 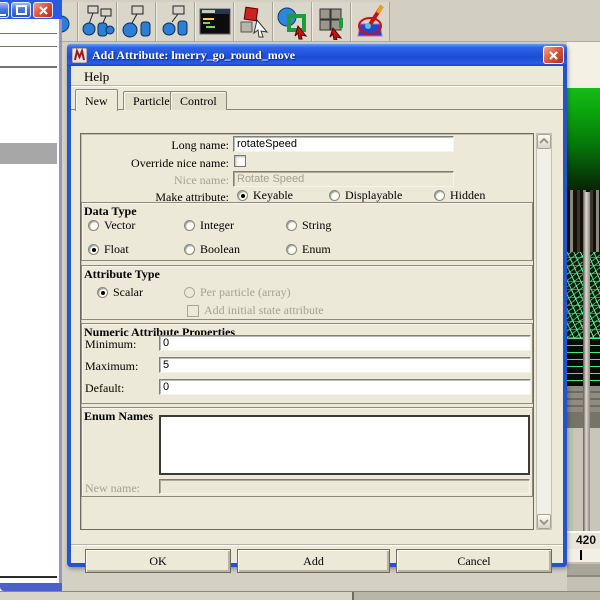 What do you see at coordinates (189, 249) in the screenshot?
I see `radio-boolean-control` at bounding box center [189, 249].